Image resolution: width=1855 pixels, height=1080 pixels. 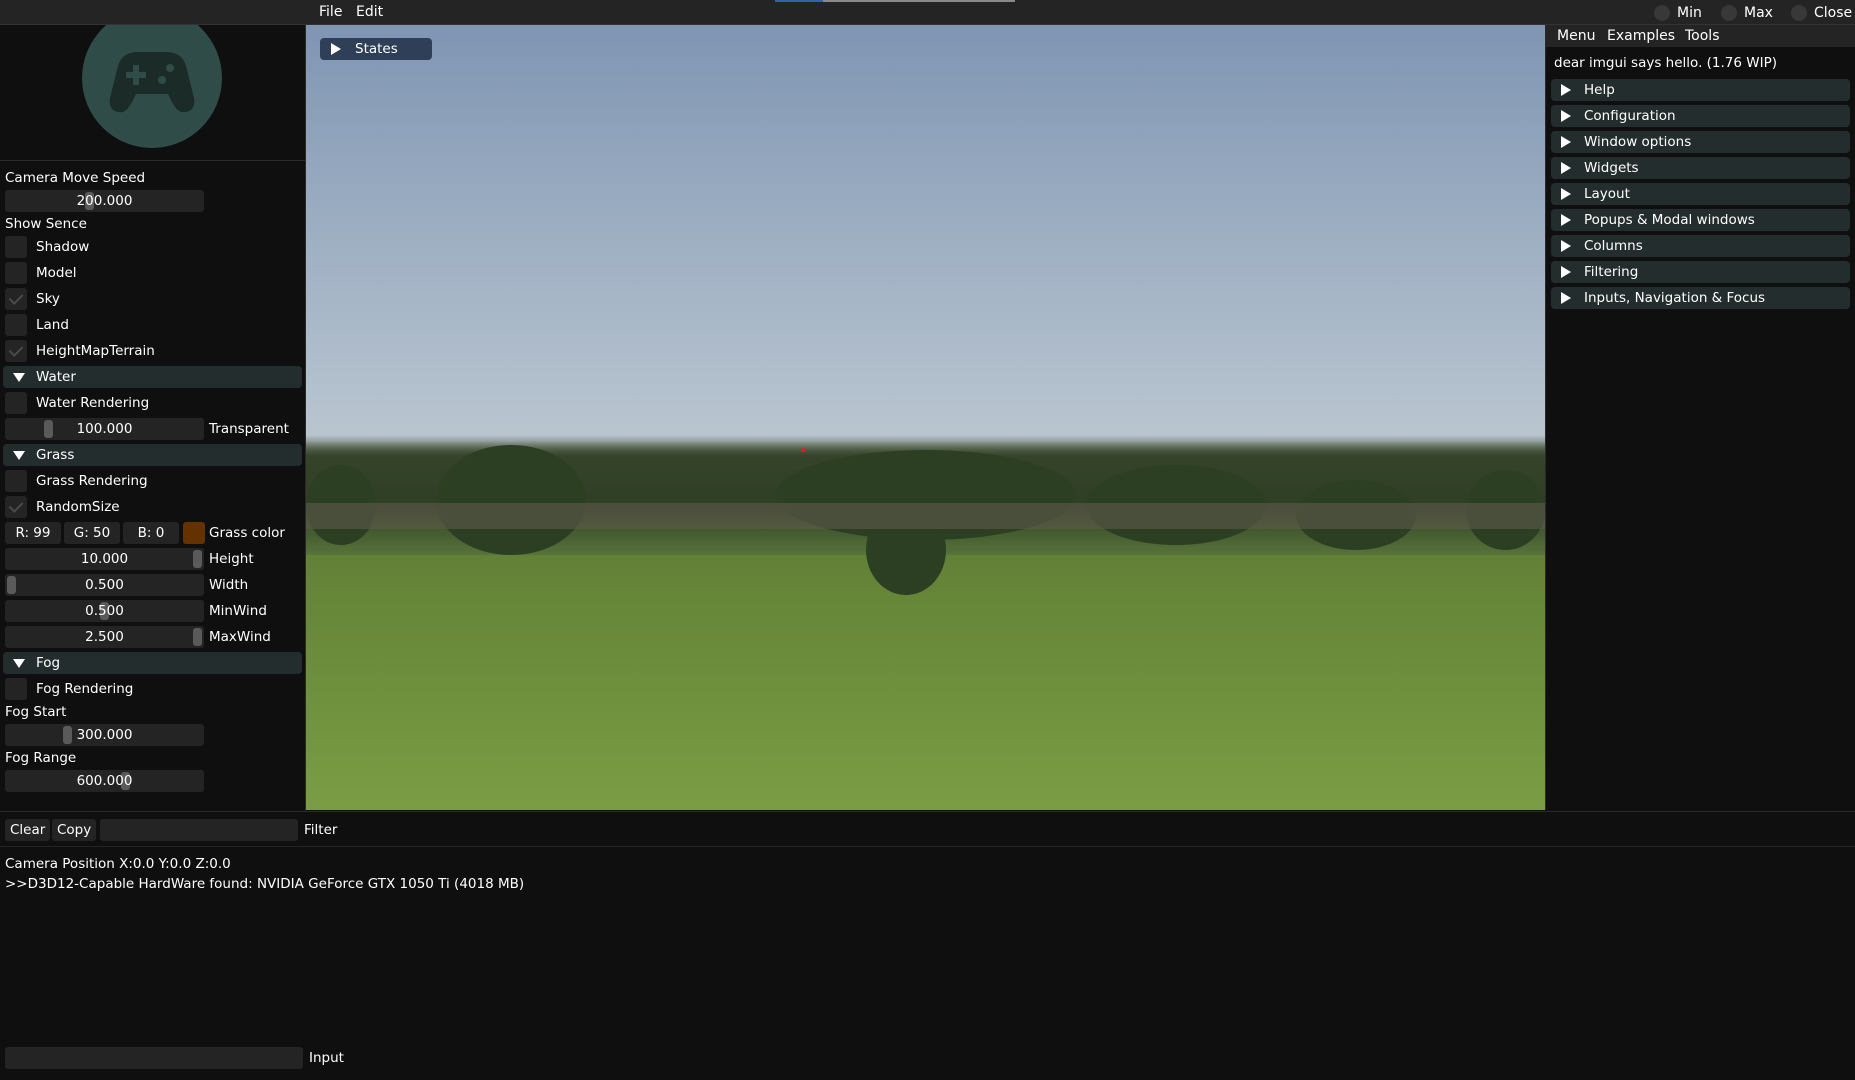 I want to click on demo-menu-tools: Tools, so click(x=1702, y=36).